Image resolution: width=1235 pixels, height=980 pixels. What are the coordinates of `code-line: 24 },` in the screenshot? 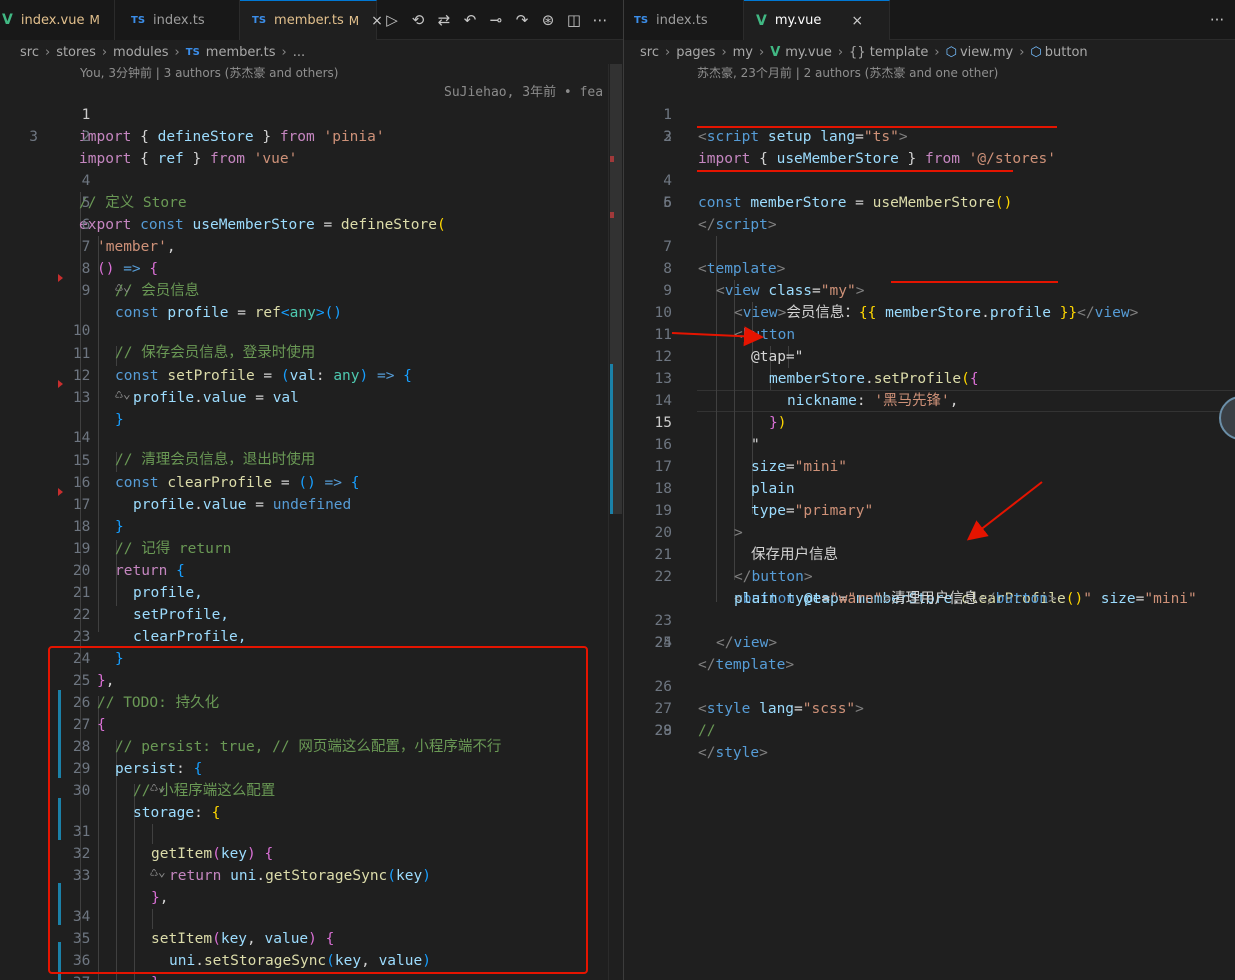 It's located at (93, 670).